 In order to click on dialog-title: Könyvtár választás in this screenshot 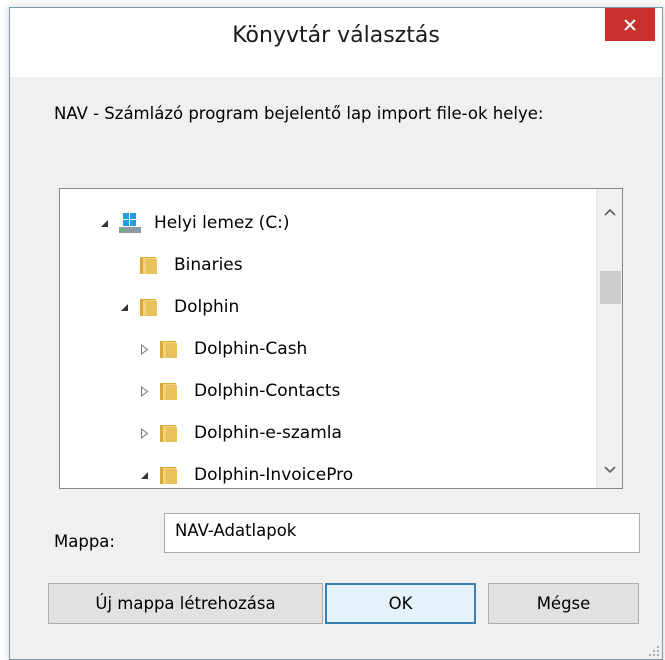, I will do `click(336, 35)`.